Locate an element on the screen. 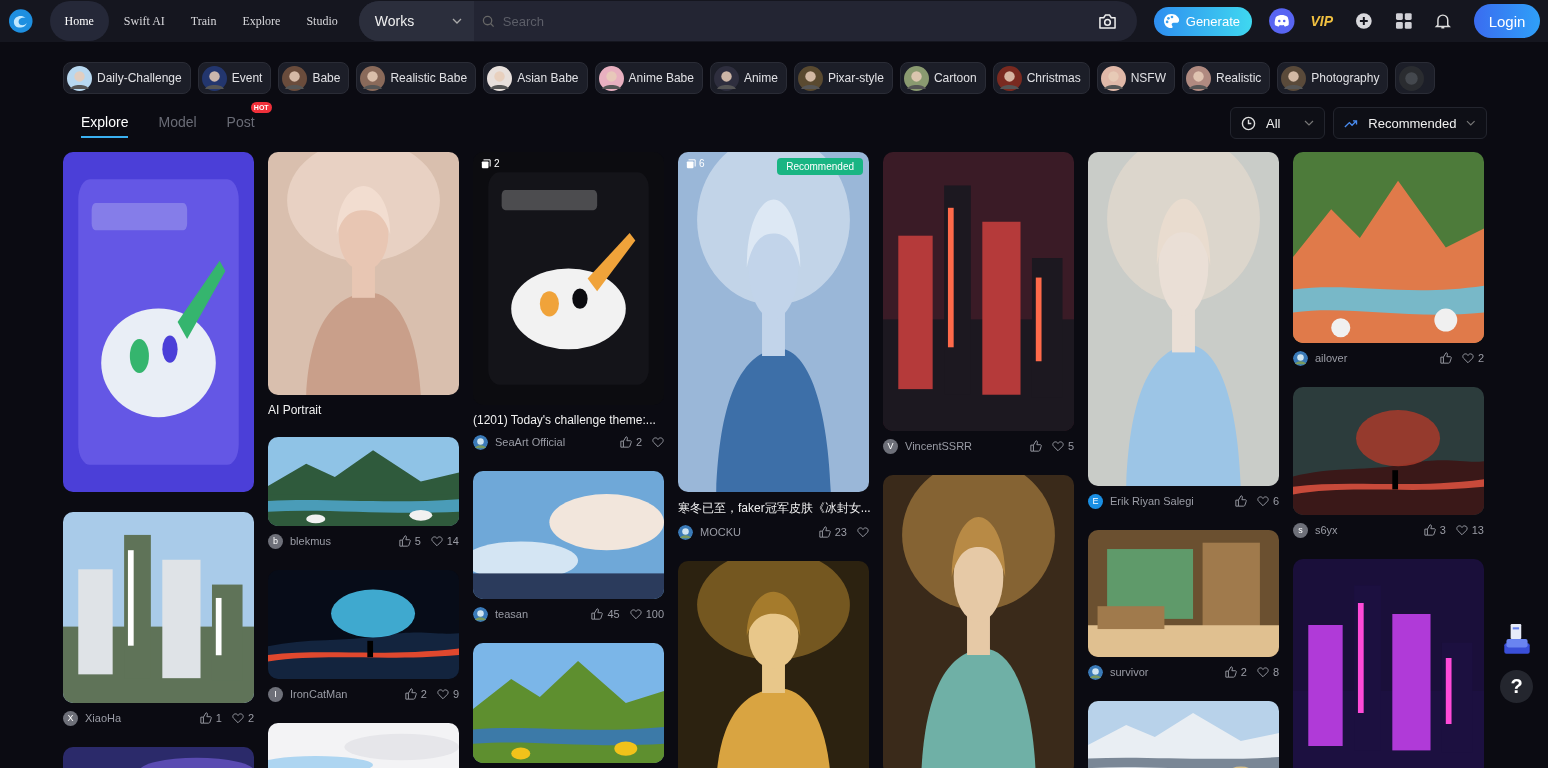  category-chip: Photography is located at coordinates (1333, 78).